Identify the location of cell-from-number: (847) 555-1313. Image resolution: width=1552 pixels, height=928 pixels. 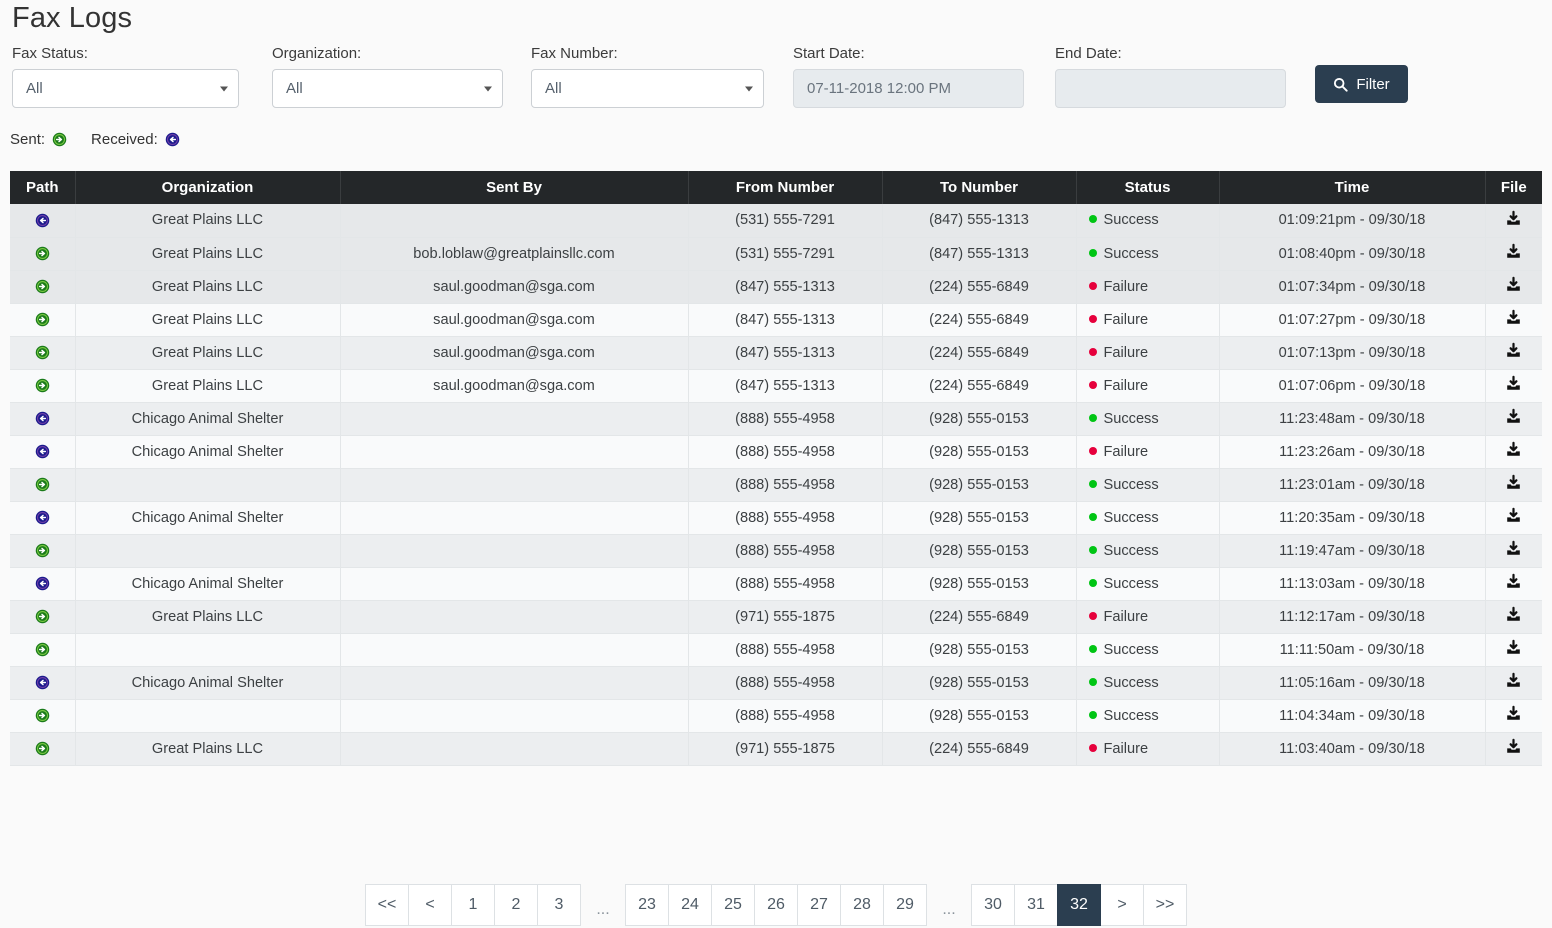
(785, 353).